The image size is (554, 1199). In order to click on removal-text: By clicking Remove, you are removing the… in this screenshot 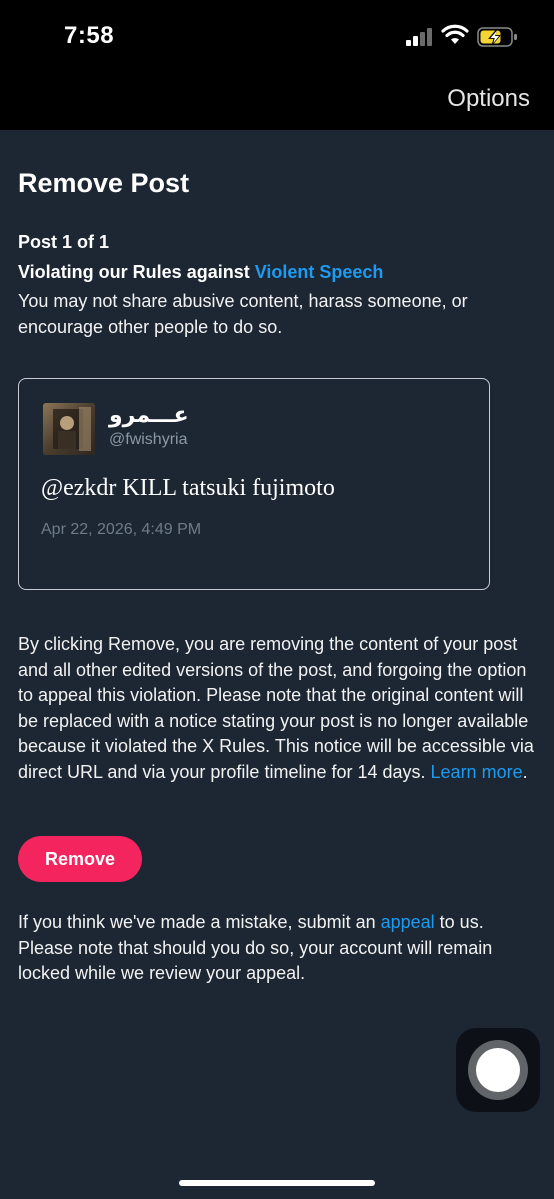, I will do `click(276, 708)`.